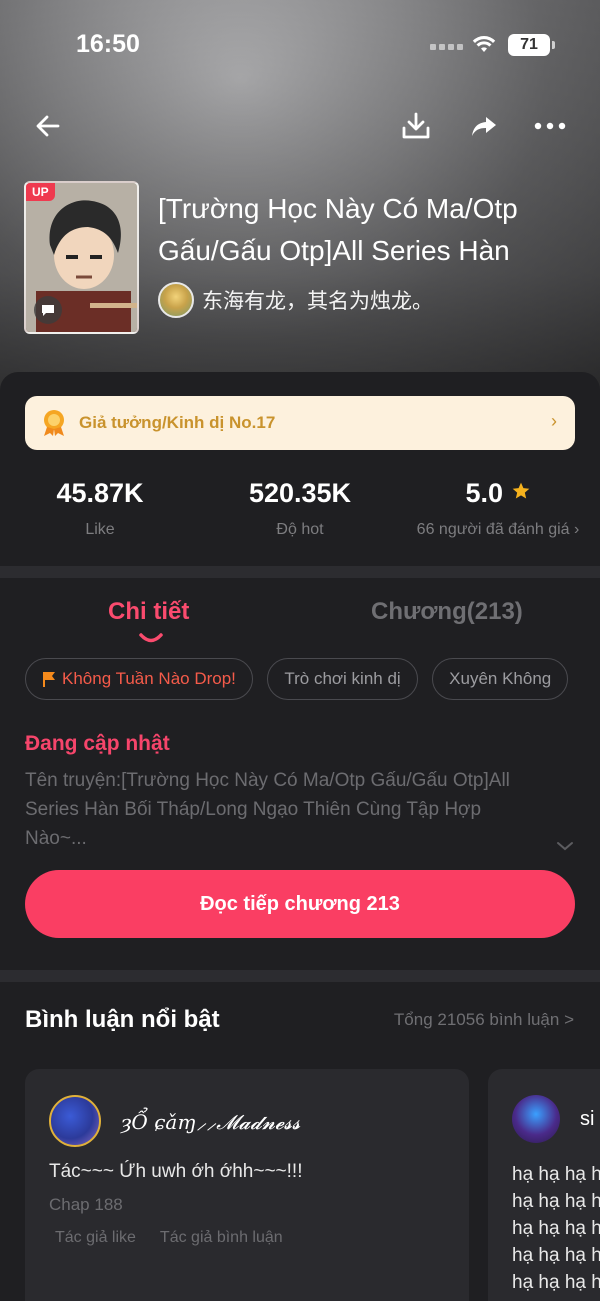  What do you see at coordinates (176, 300) in the screenshot?
I see `author-avatar` at bounding box center [176, 300].